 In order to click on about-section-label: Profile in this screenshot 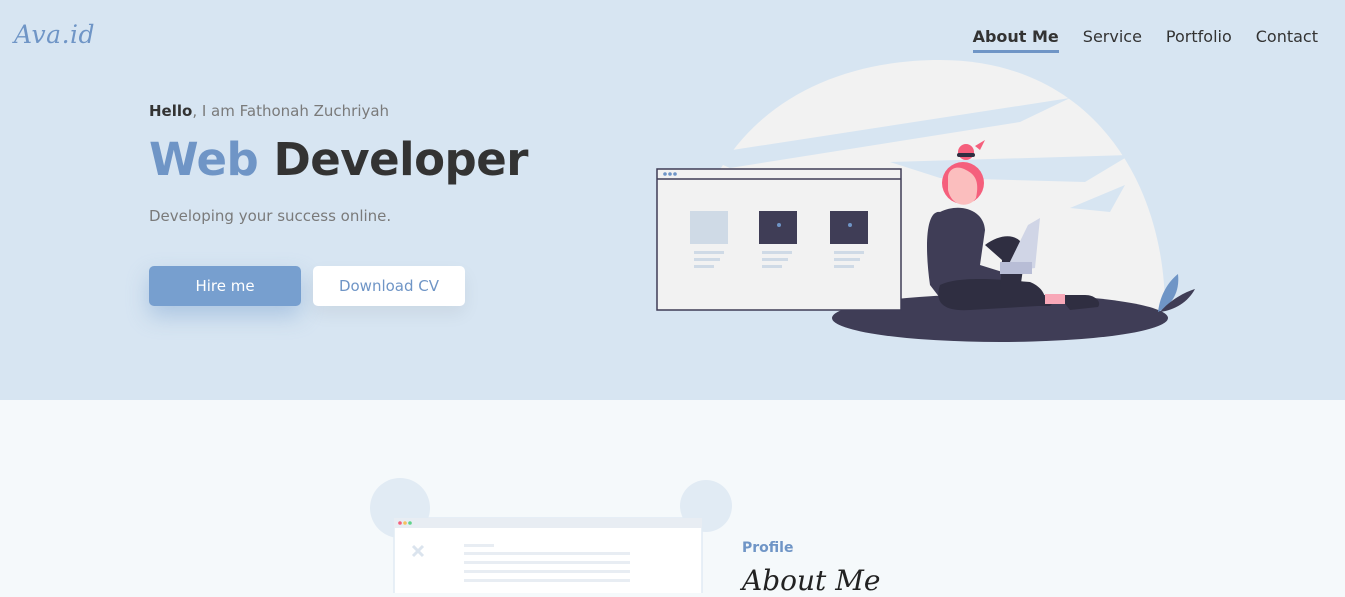, I will do `click(768, 548)`.